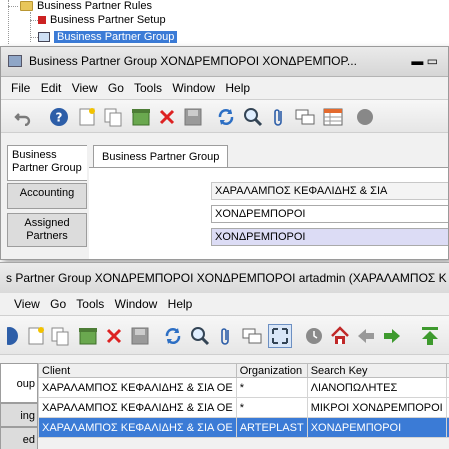 The height and width of the screenshot is (449, 449). I want to click on table-header: Client Organization Search Key, so click(243, 370).